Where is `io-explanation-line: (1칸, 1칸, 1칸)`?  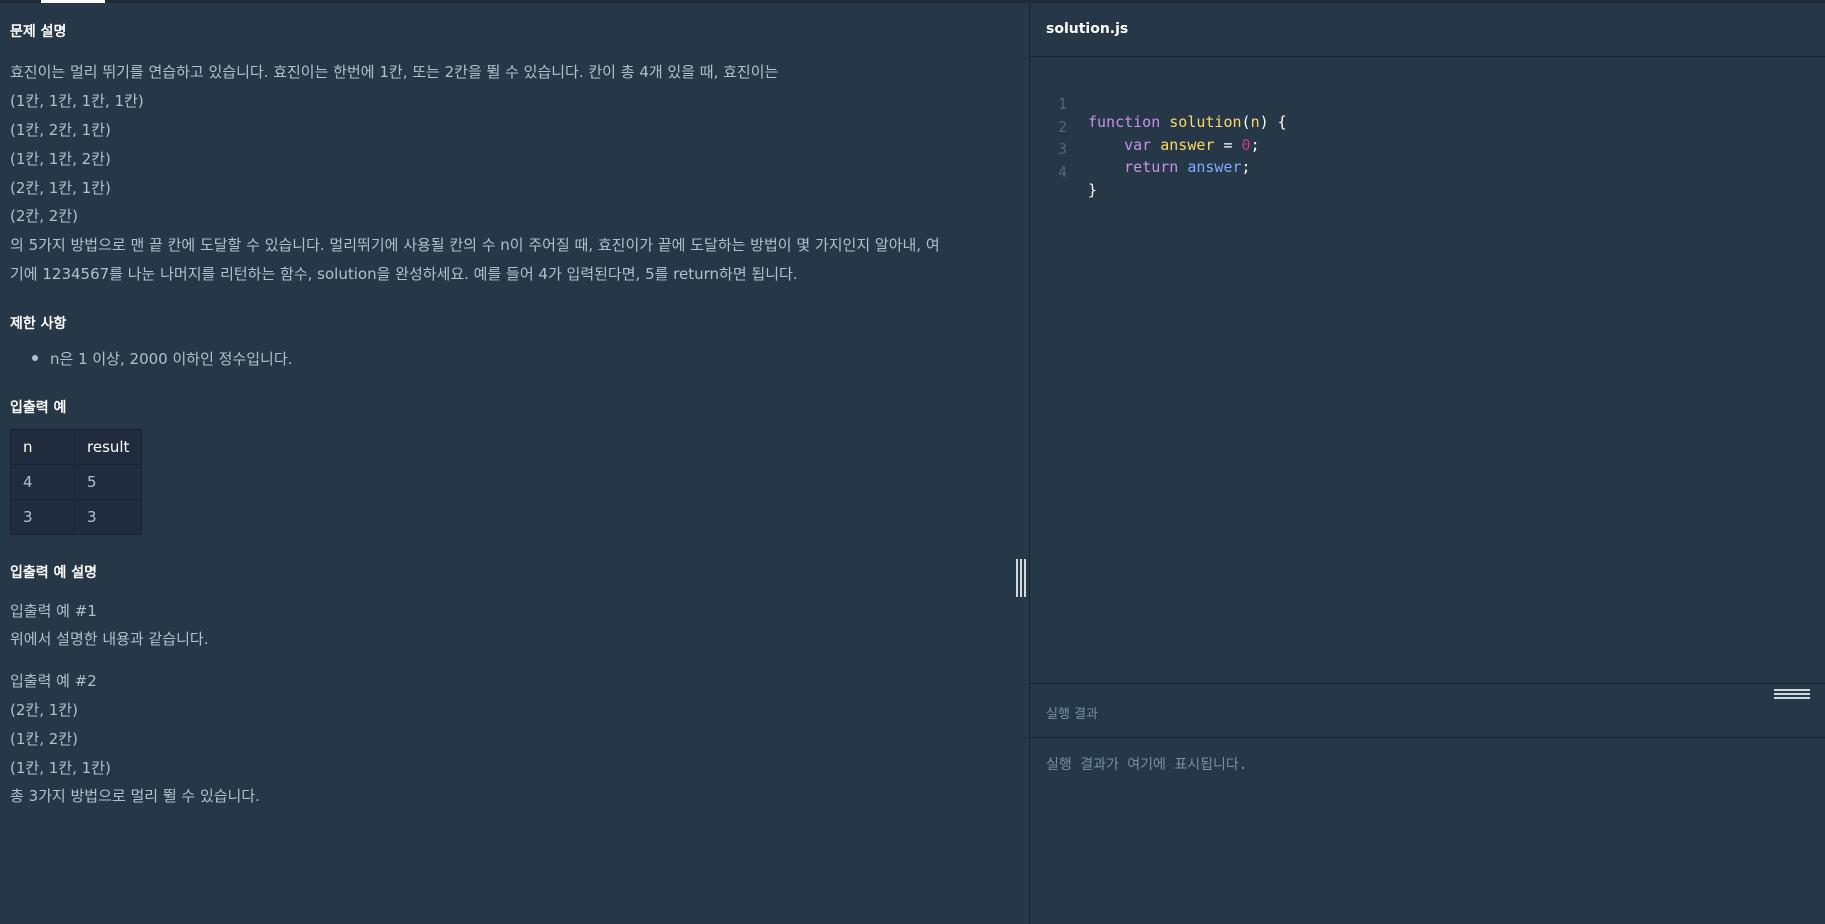 io-explanation-line: (1칸, 1칸, 1칸) is located at coordinates (60, 768).